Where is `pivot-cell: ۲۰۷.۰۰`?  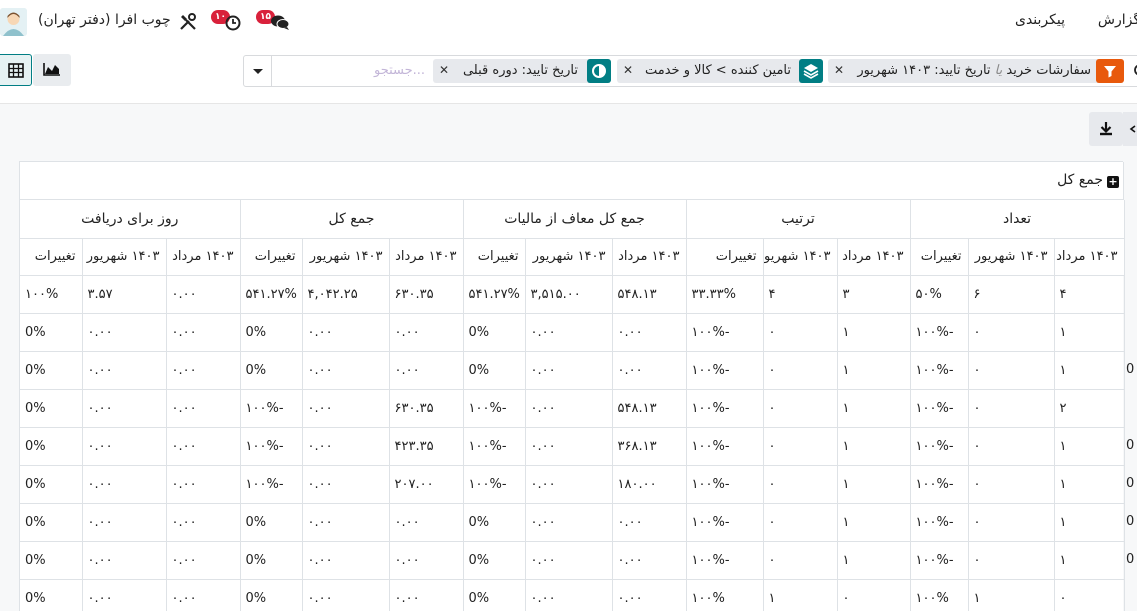 pivot-cell: ۲۰۷.۰۰ is located at coordinates (426, 484).